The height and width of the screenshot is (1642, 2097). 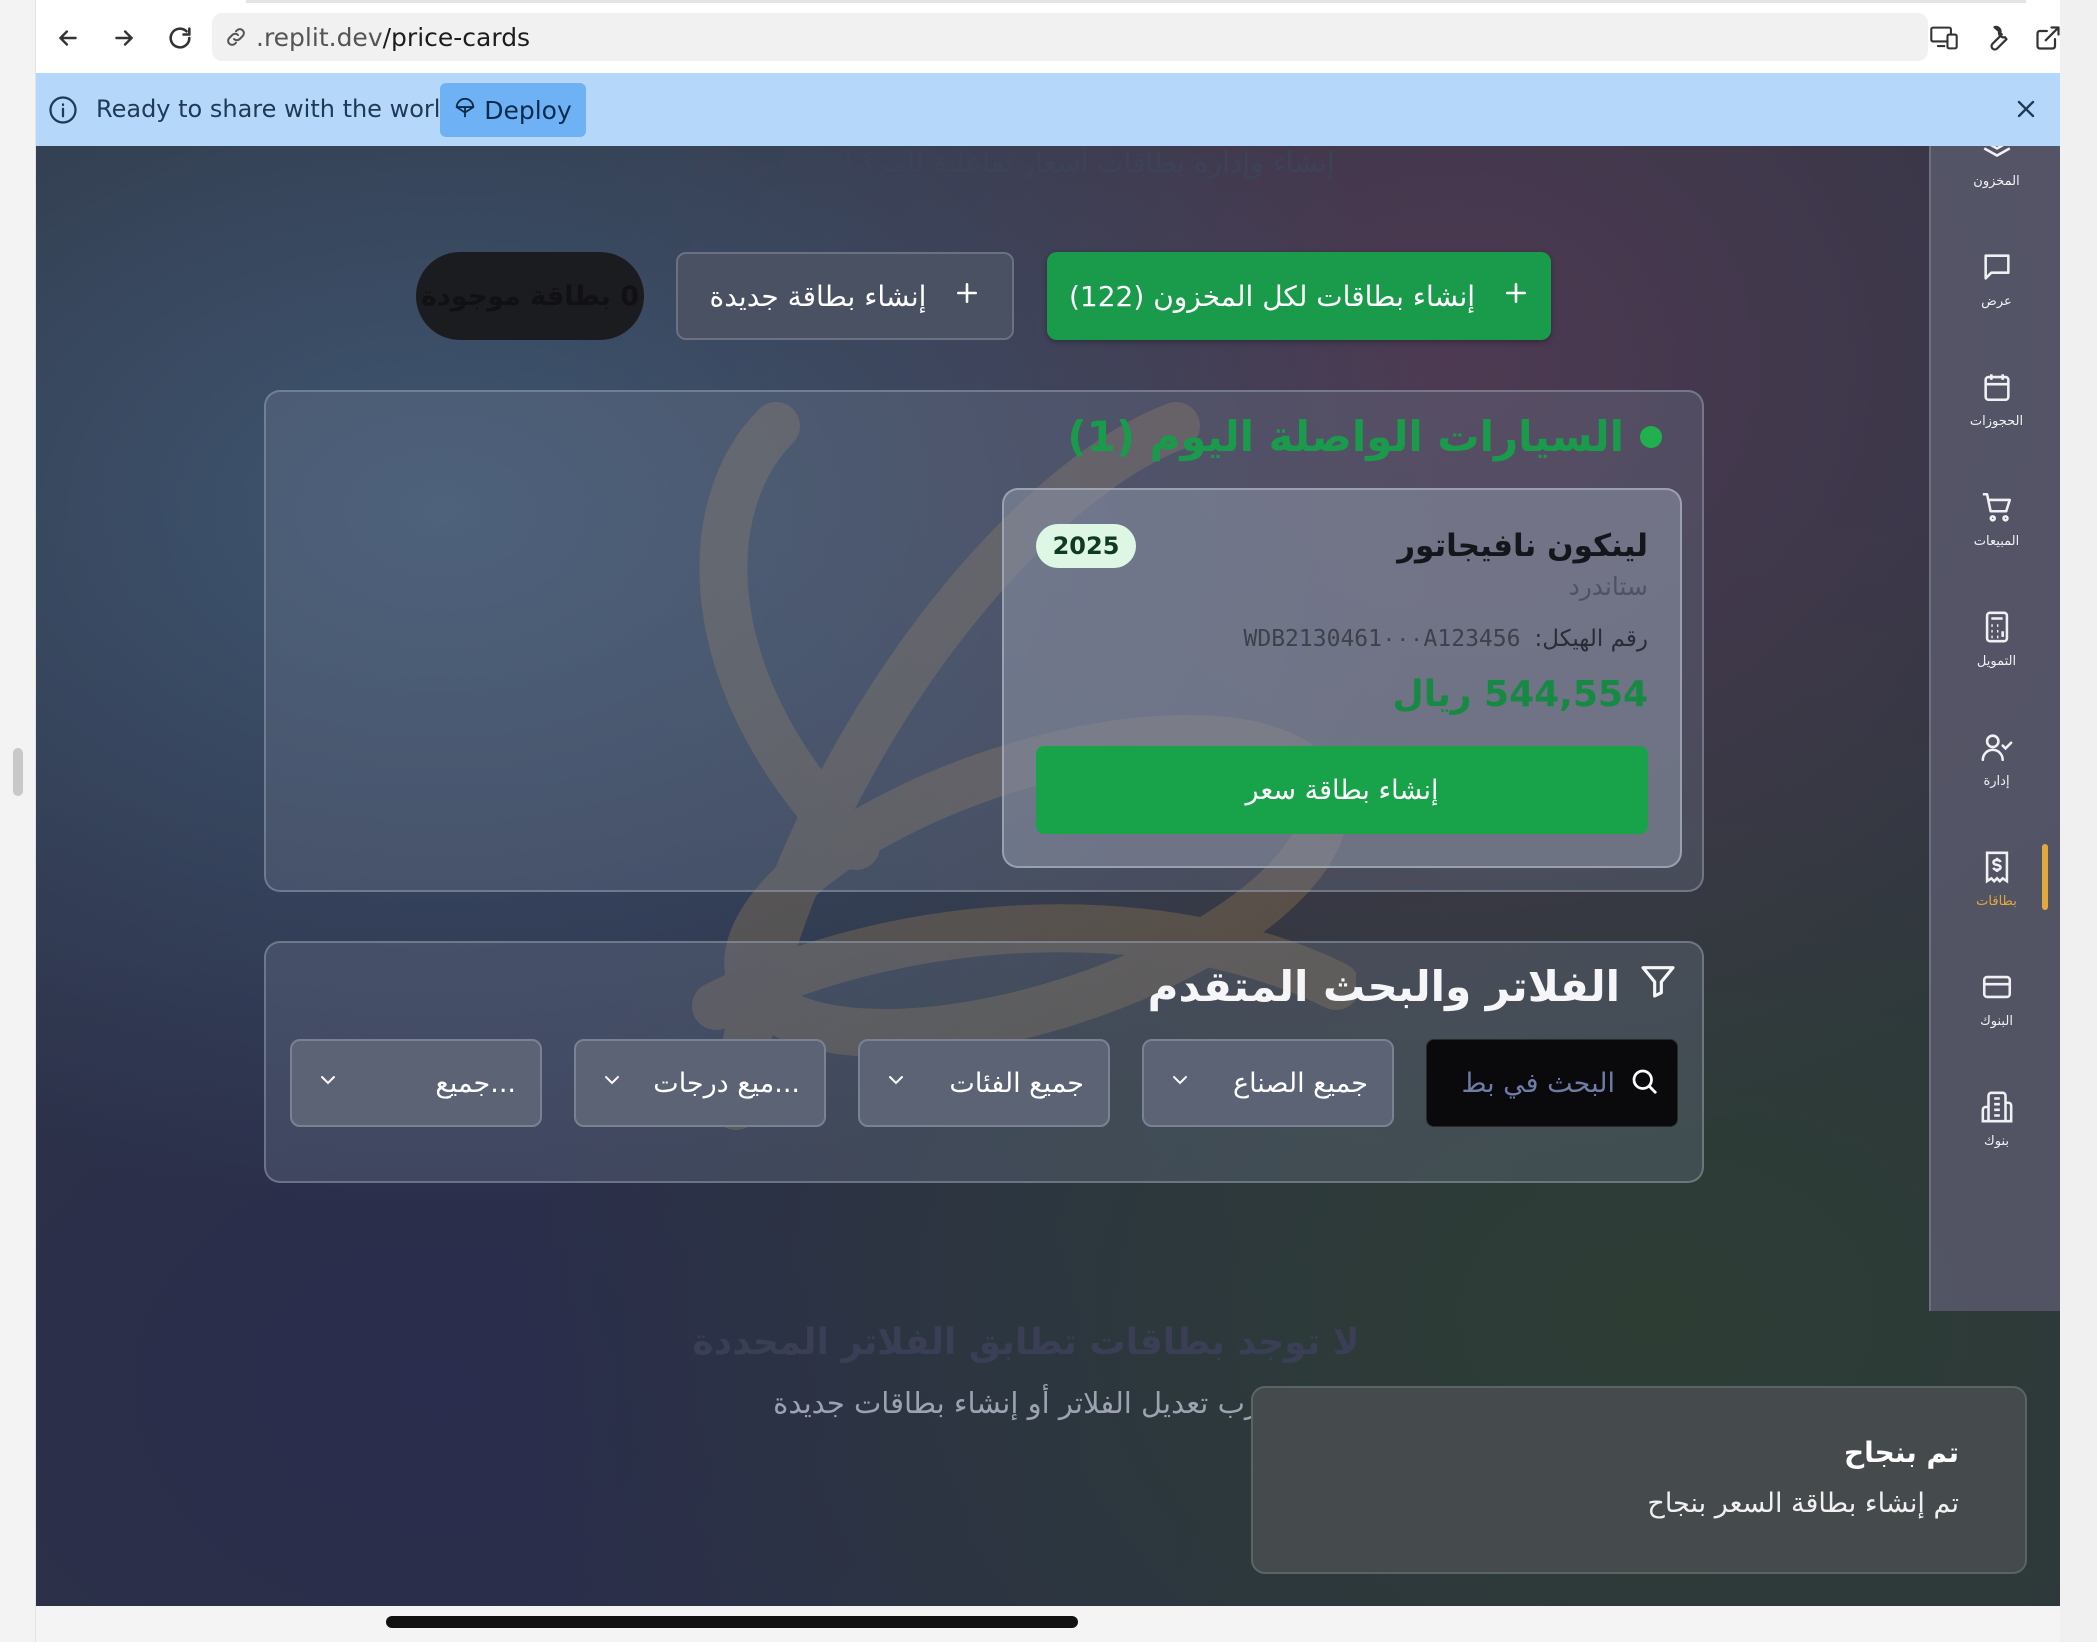 I want to click on create-new-card-button: إنشاء بطاقة جديدة, so click(x=845, y=296).